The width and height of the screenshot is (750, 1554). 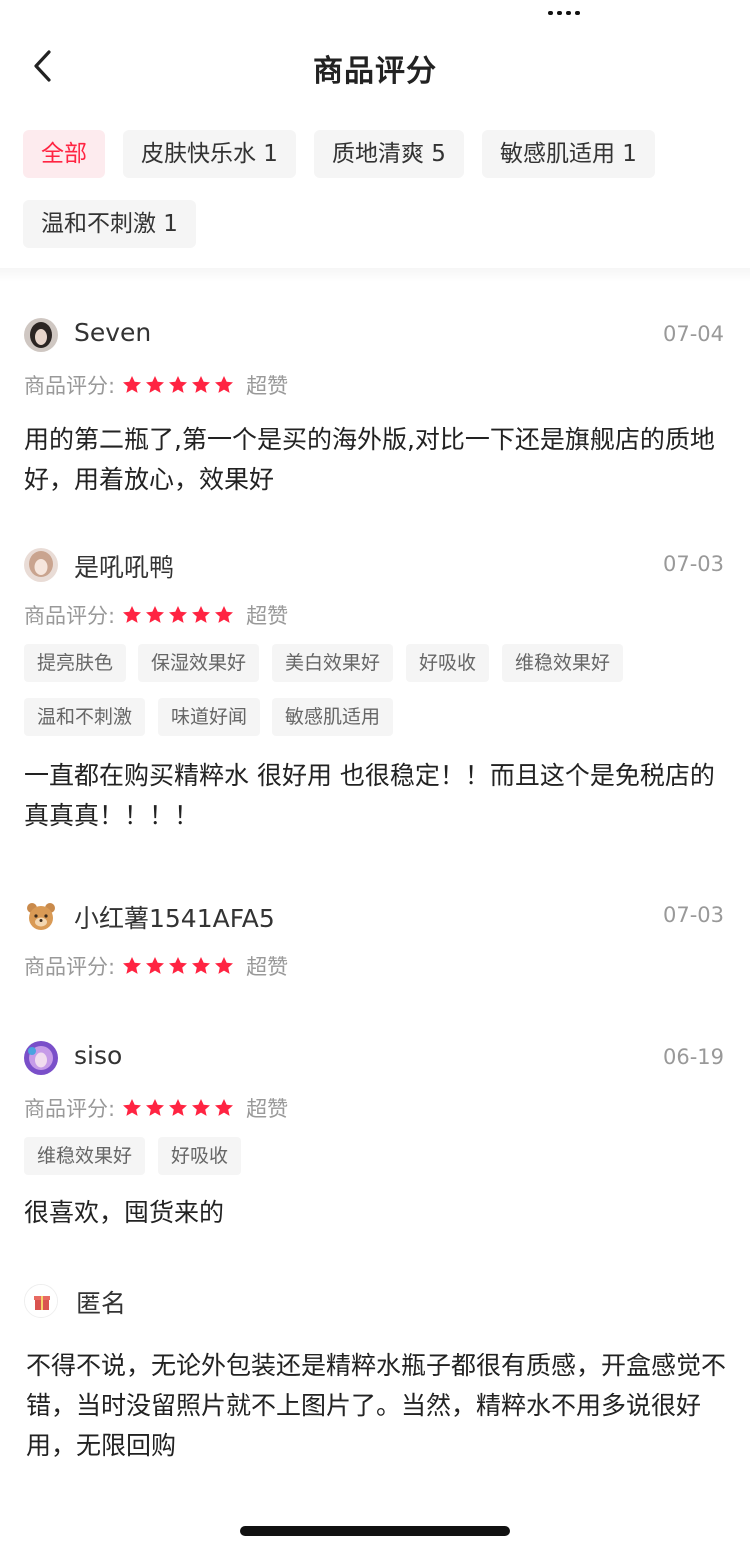 What do you see at coordinates (209, 717) in the screenshot?
I see `review-tag: 味道好闻` at bounding box center [209, 717].